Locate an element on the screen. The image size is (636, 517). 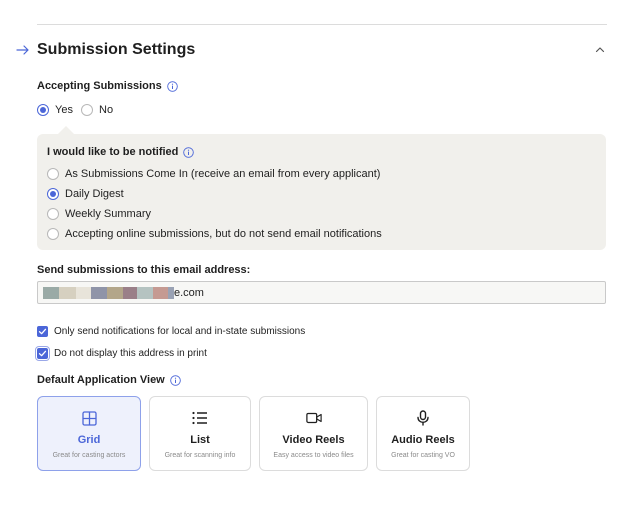
panel-pointer is located at coordinates (66, 130).